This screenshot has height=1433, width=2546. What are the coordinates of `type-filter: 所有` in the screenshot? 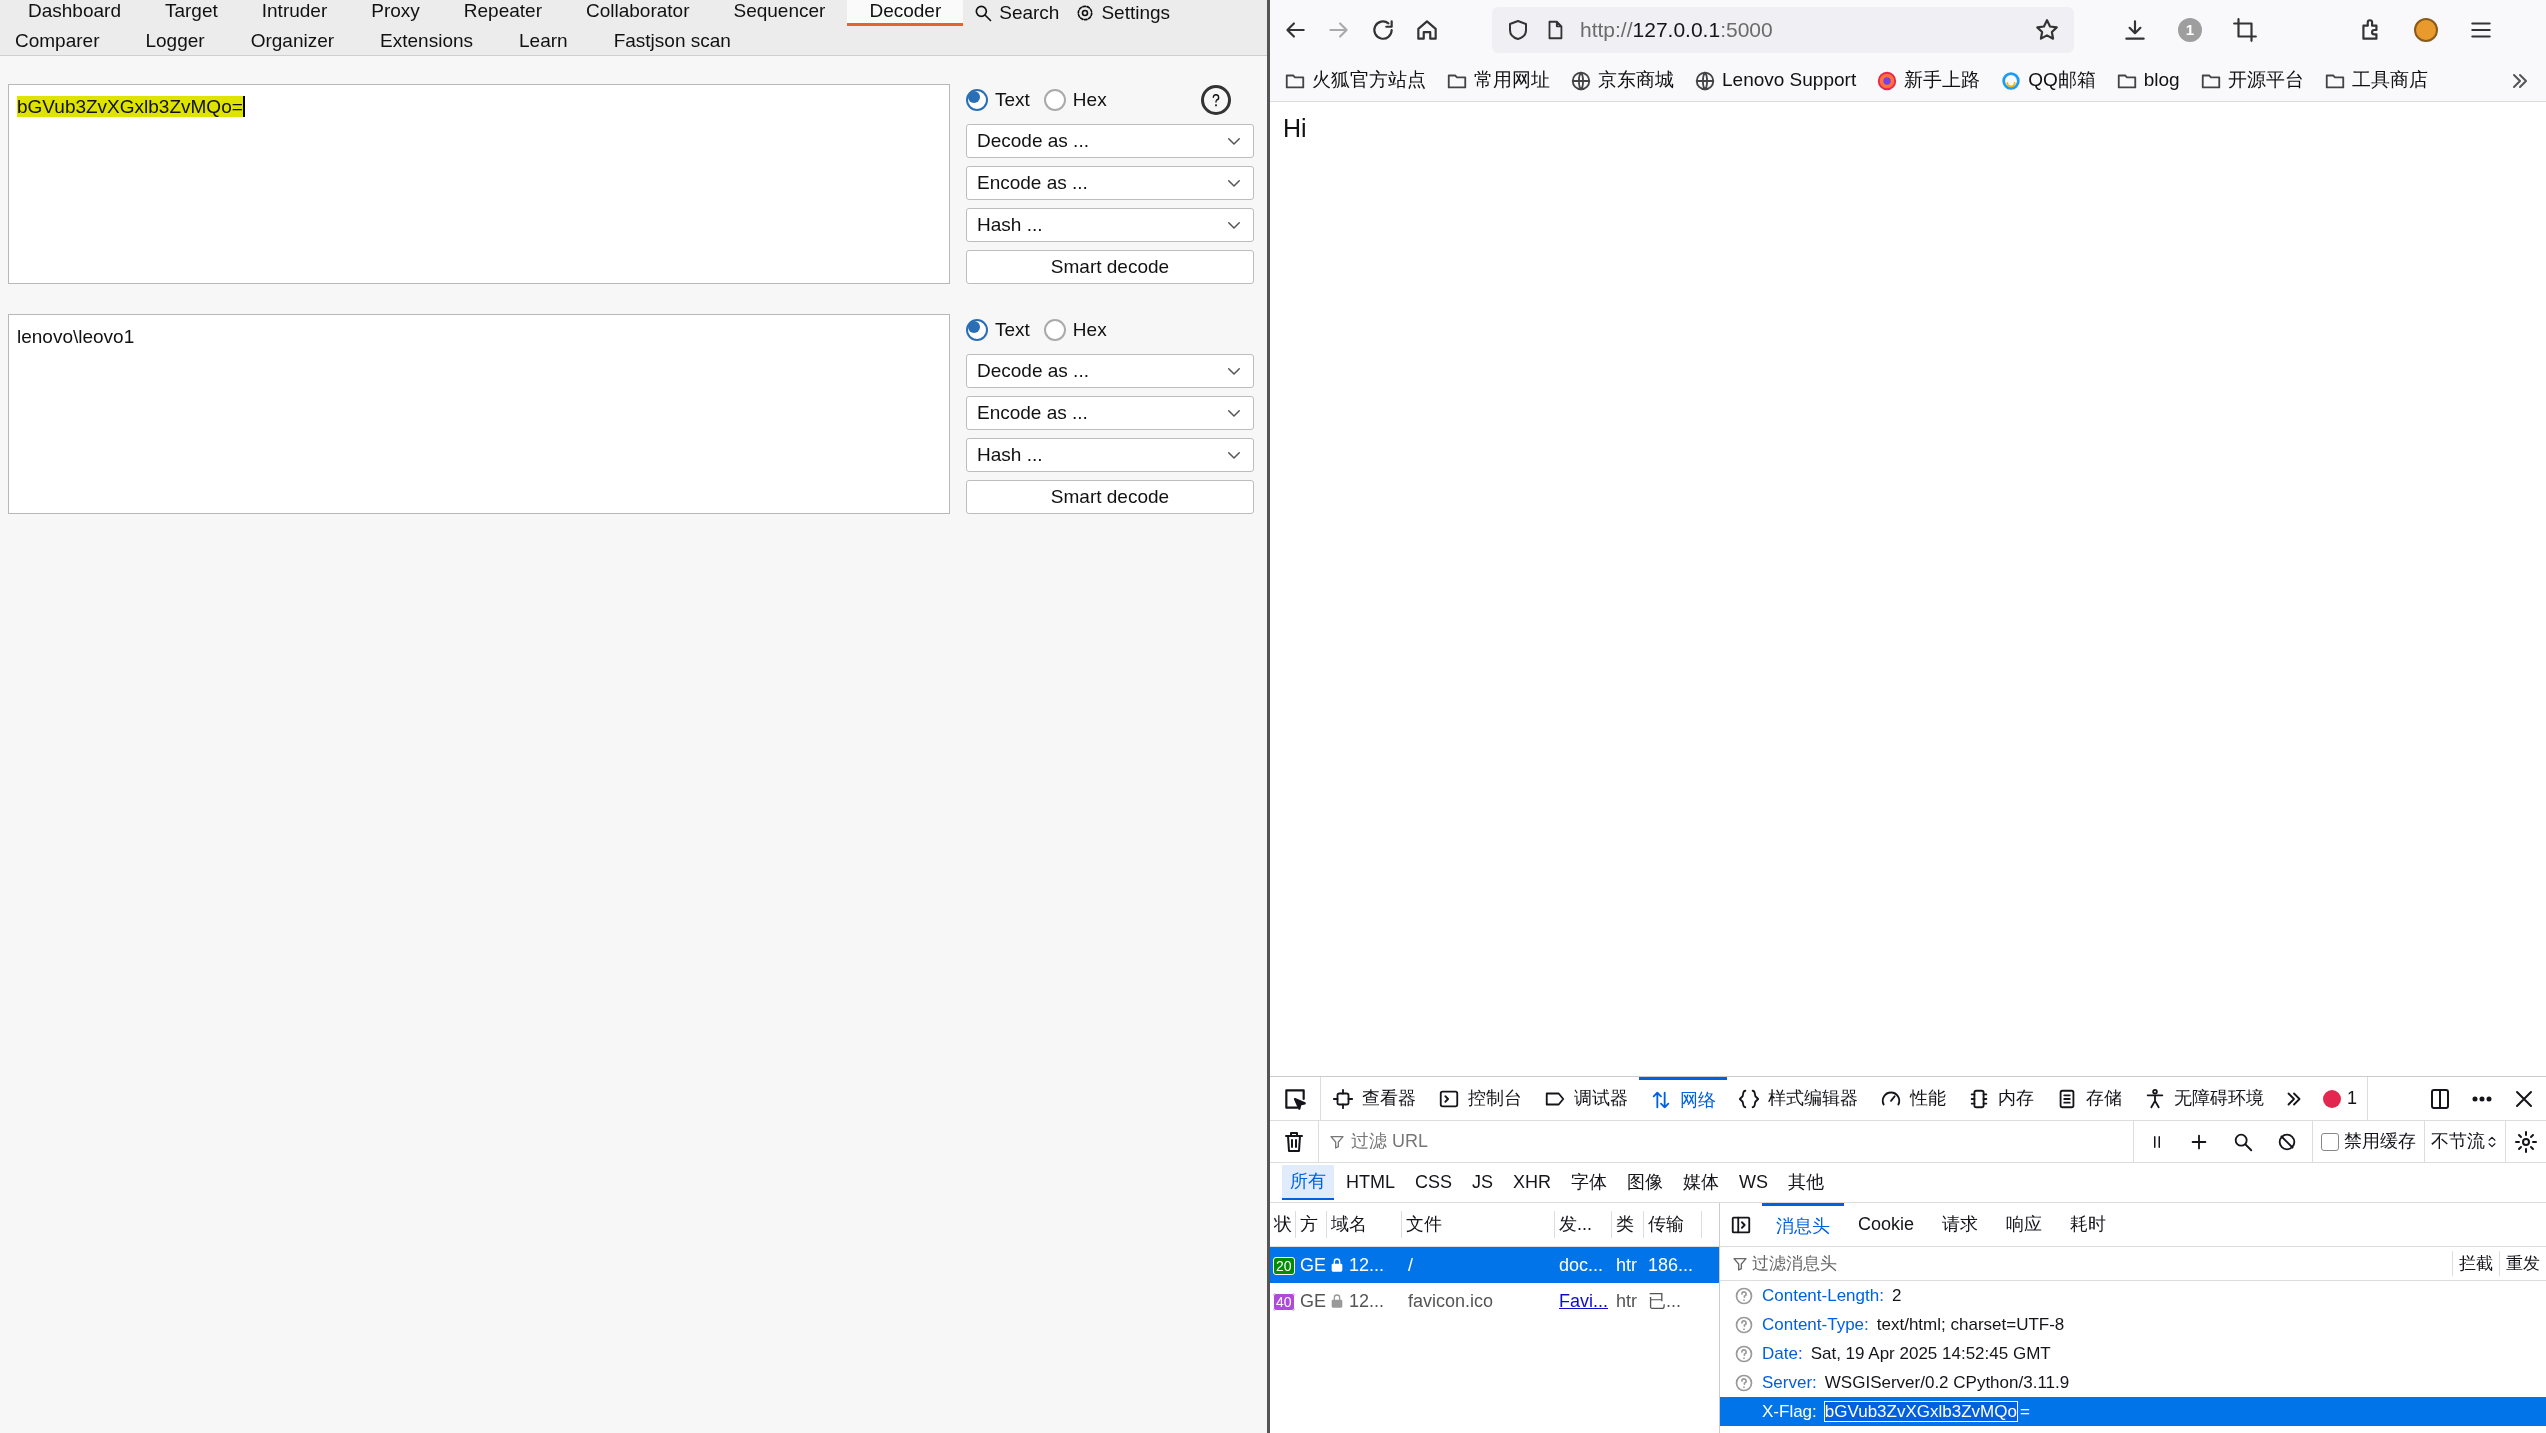 It's located at (1308, 1182).